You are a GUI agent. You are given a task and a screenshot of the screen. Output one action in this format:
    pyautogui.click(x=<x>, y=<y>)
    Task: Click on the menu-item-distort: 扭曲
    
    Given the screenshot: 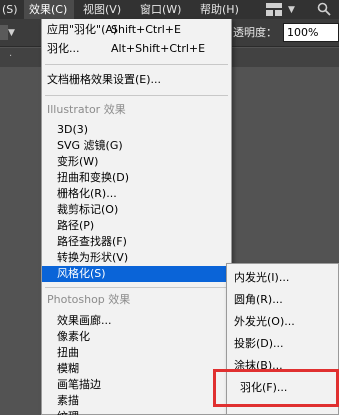 What is the action you would take?
    pyautogui.click(x=136, y=353)
    